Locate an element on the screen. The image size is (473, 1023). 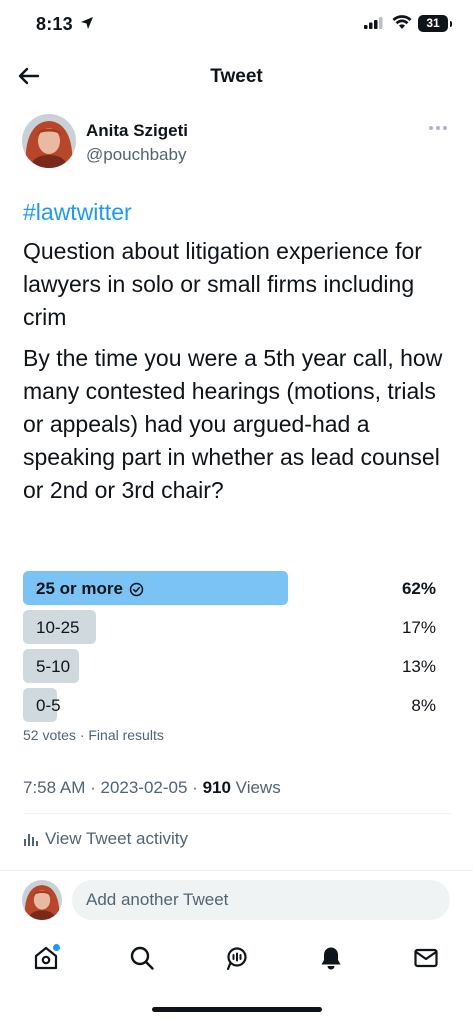
spaces-icon is located at coordinates (236, 959).